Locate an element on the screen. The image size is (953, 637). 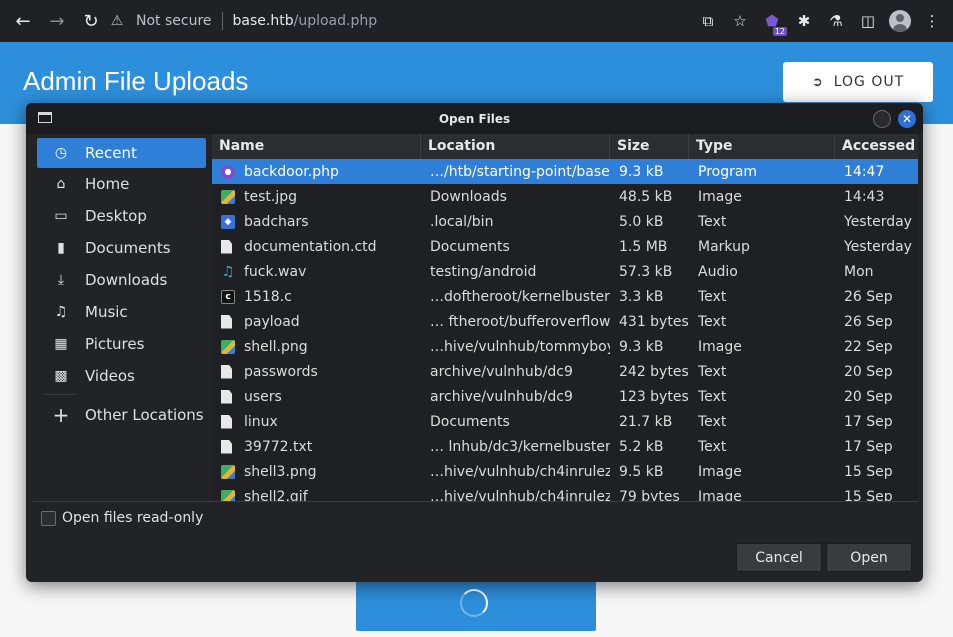
file-name-cell: documentation.ctd is located at coordinates (316, 247).